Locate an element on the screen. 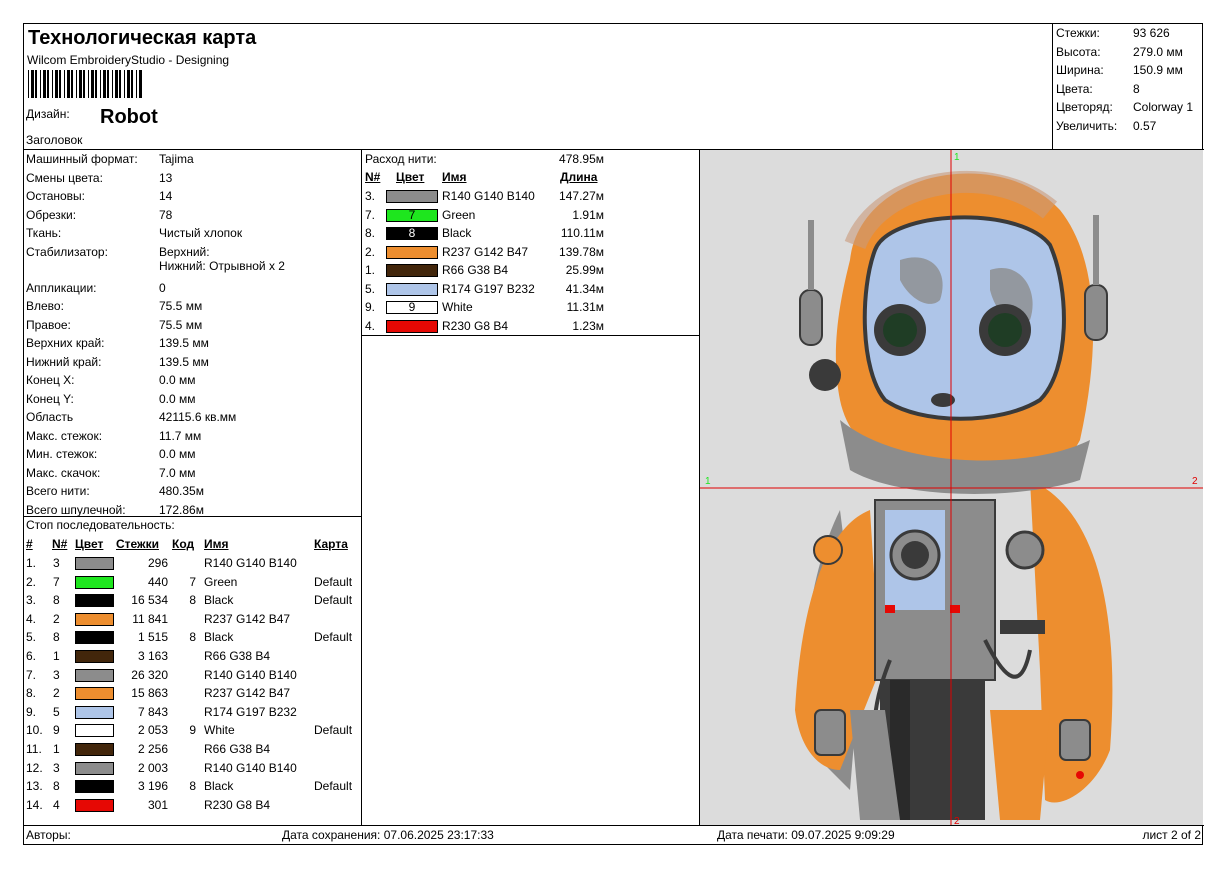 This screenshot has width=1226, height=870. color-swatch: 7 is located at coordinates (412, 215).